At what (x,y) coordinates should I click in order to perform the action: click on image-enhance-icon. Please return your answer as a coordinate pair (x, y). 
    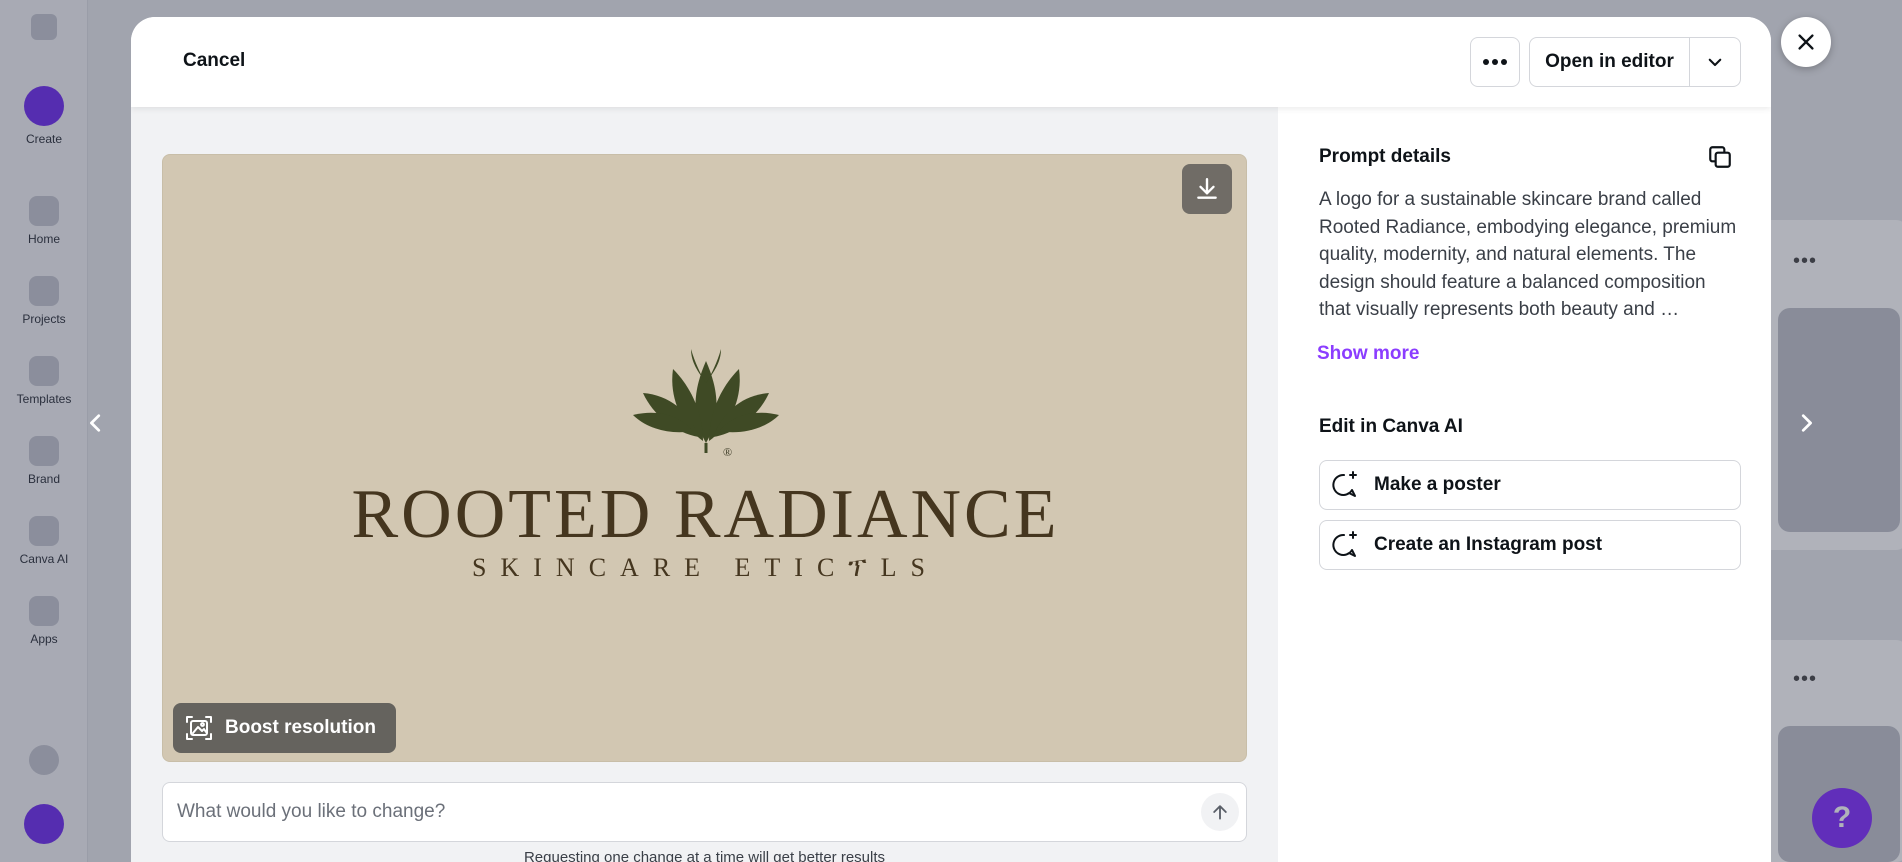
    Looking at the image, I should click on (199, 728).